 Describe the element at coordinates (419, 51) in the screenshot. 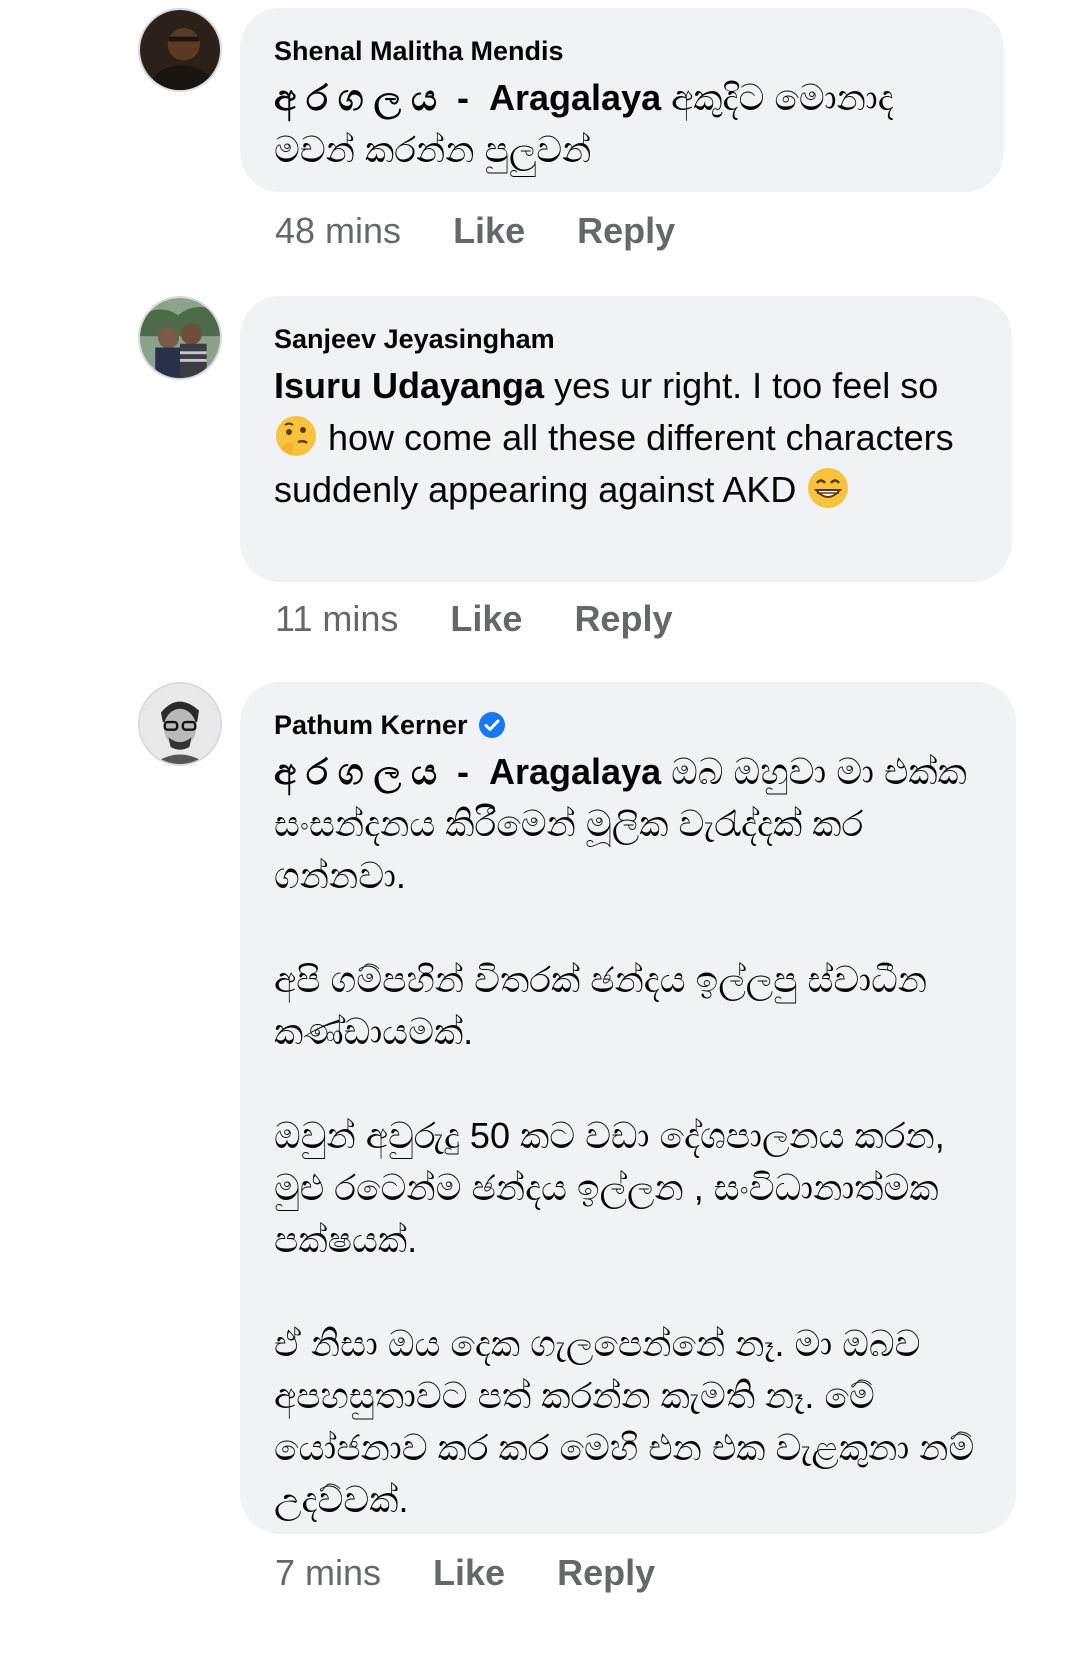

I see `author-name: Shenal Malitha Mendis` at that location.